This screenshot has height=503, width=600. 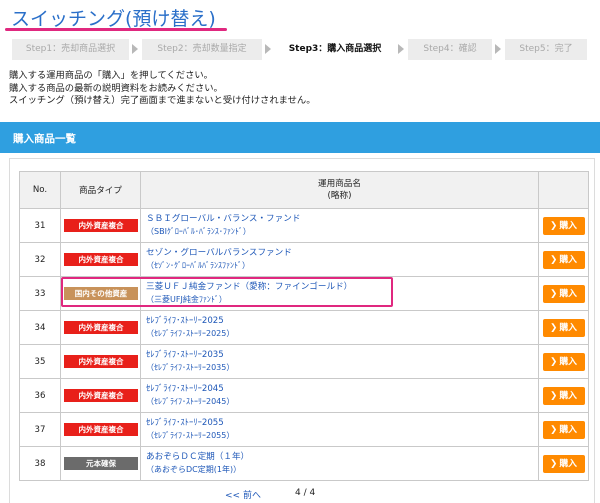 I want to click on col-type-header: 商品タイプ, so click(x=100, y=190).